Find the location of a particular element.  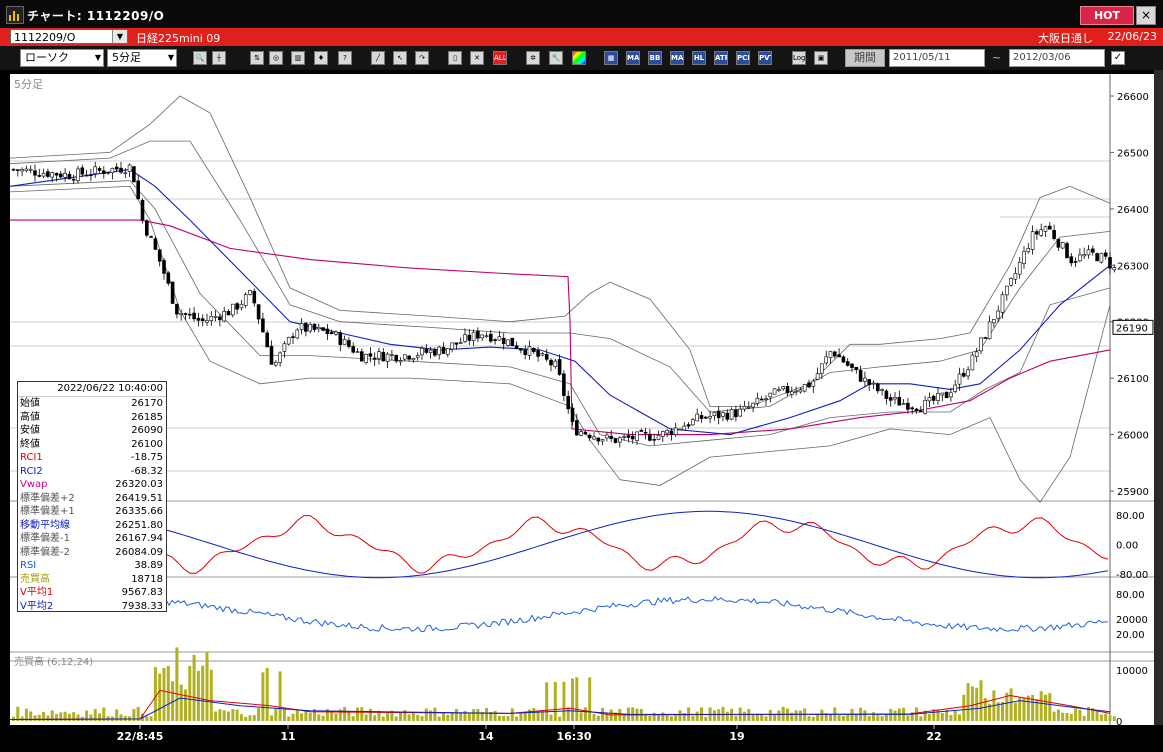

line-draw-icon: ╱ is located at coordinates (378, 58).